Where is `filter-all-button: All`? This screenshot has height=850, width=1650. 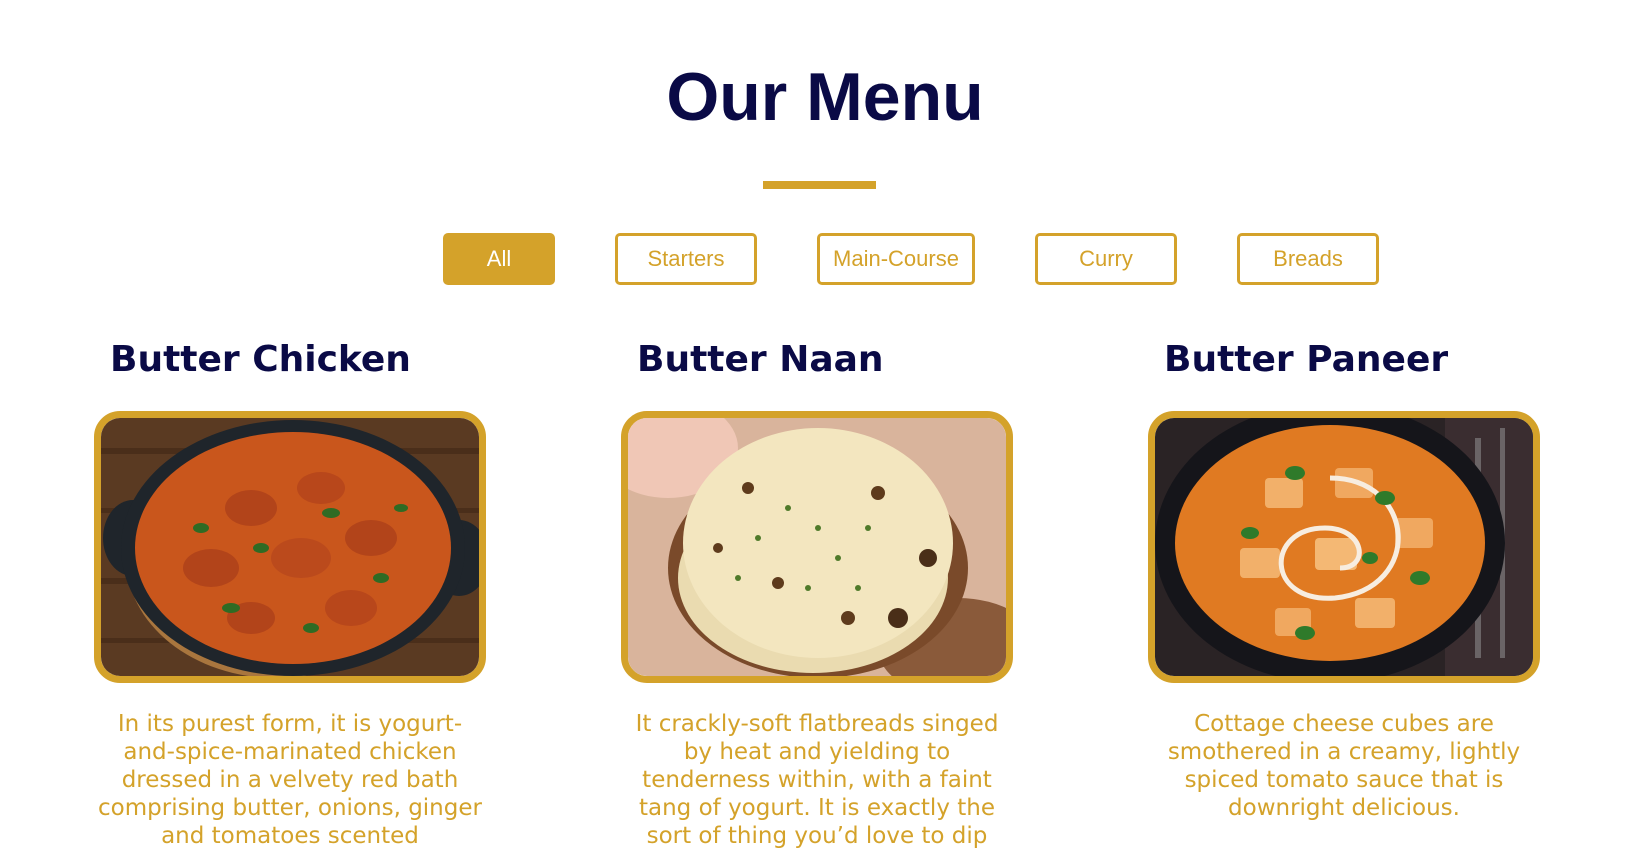
filter-all-button: All is located at coordinates (499, 259).